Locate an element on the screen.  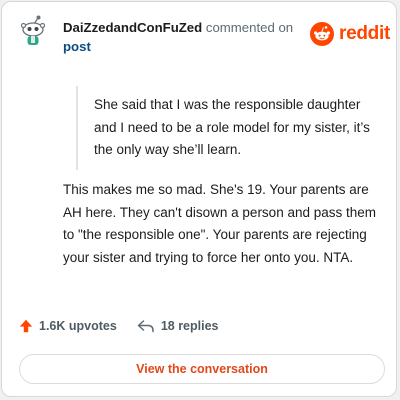
comment-header: DaiZzedandConFuZed commented on post is located at coordinates (183, 37).